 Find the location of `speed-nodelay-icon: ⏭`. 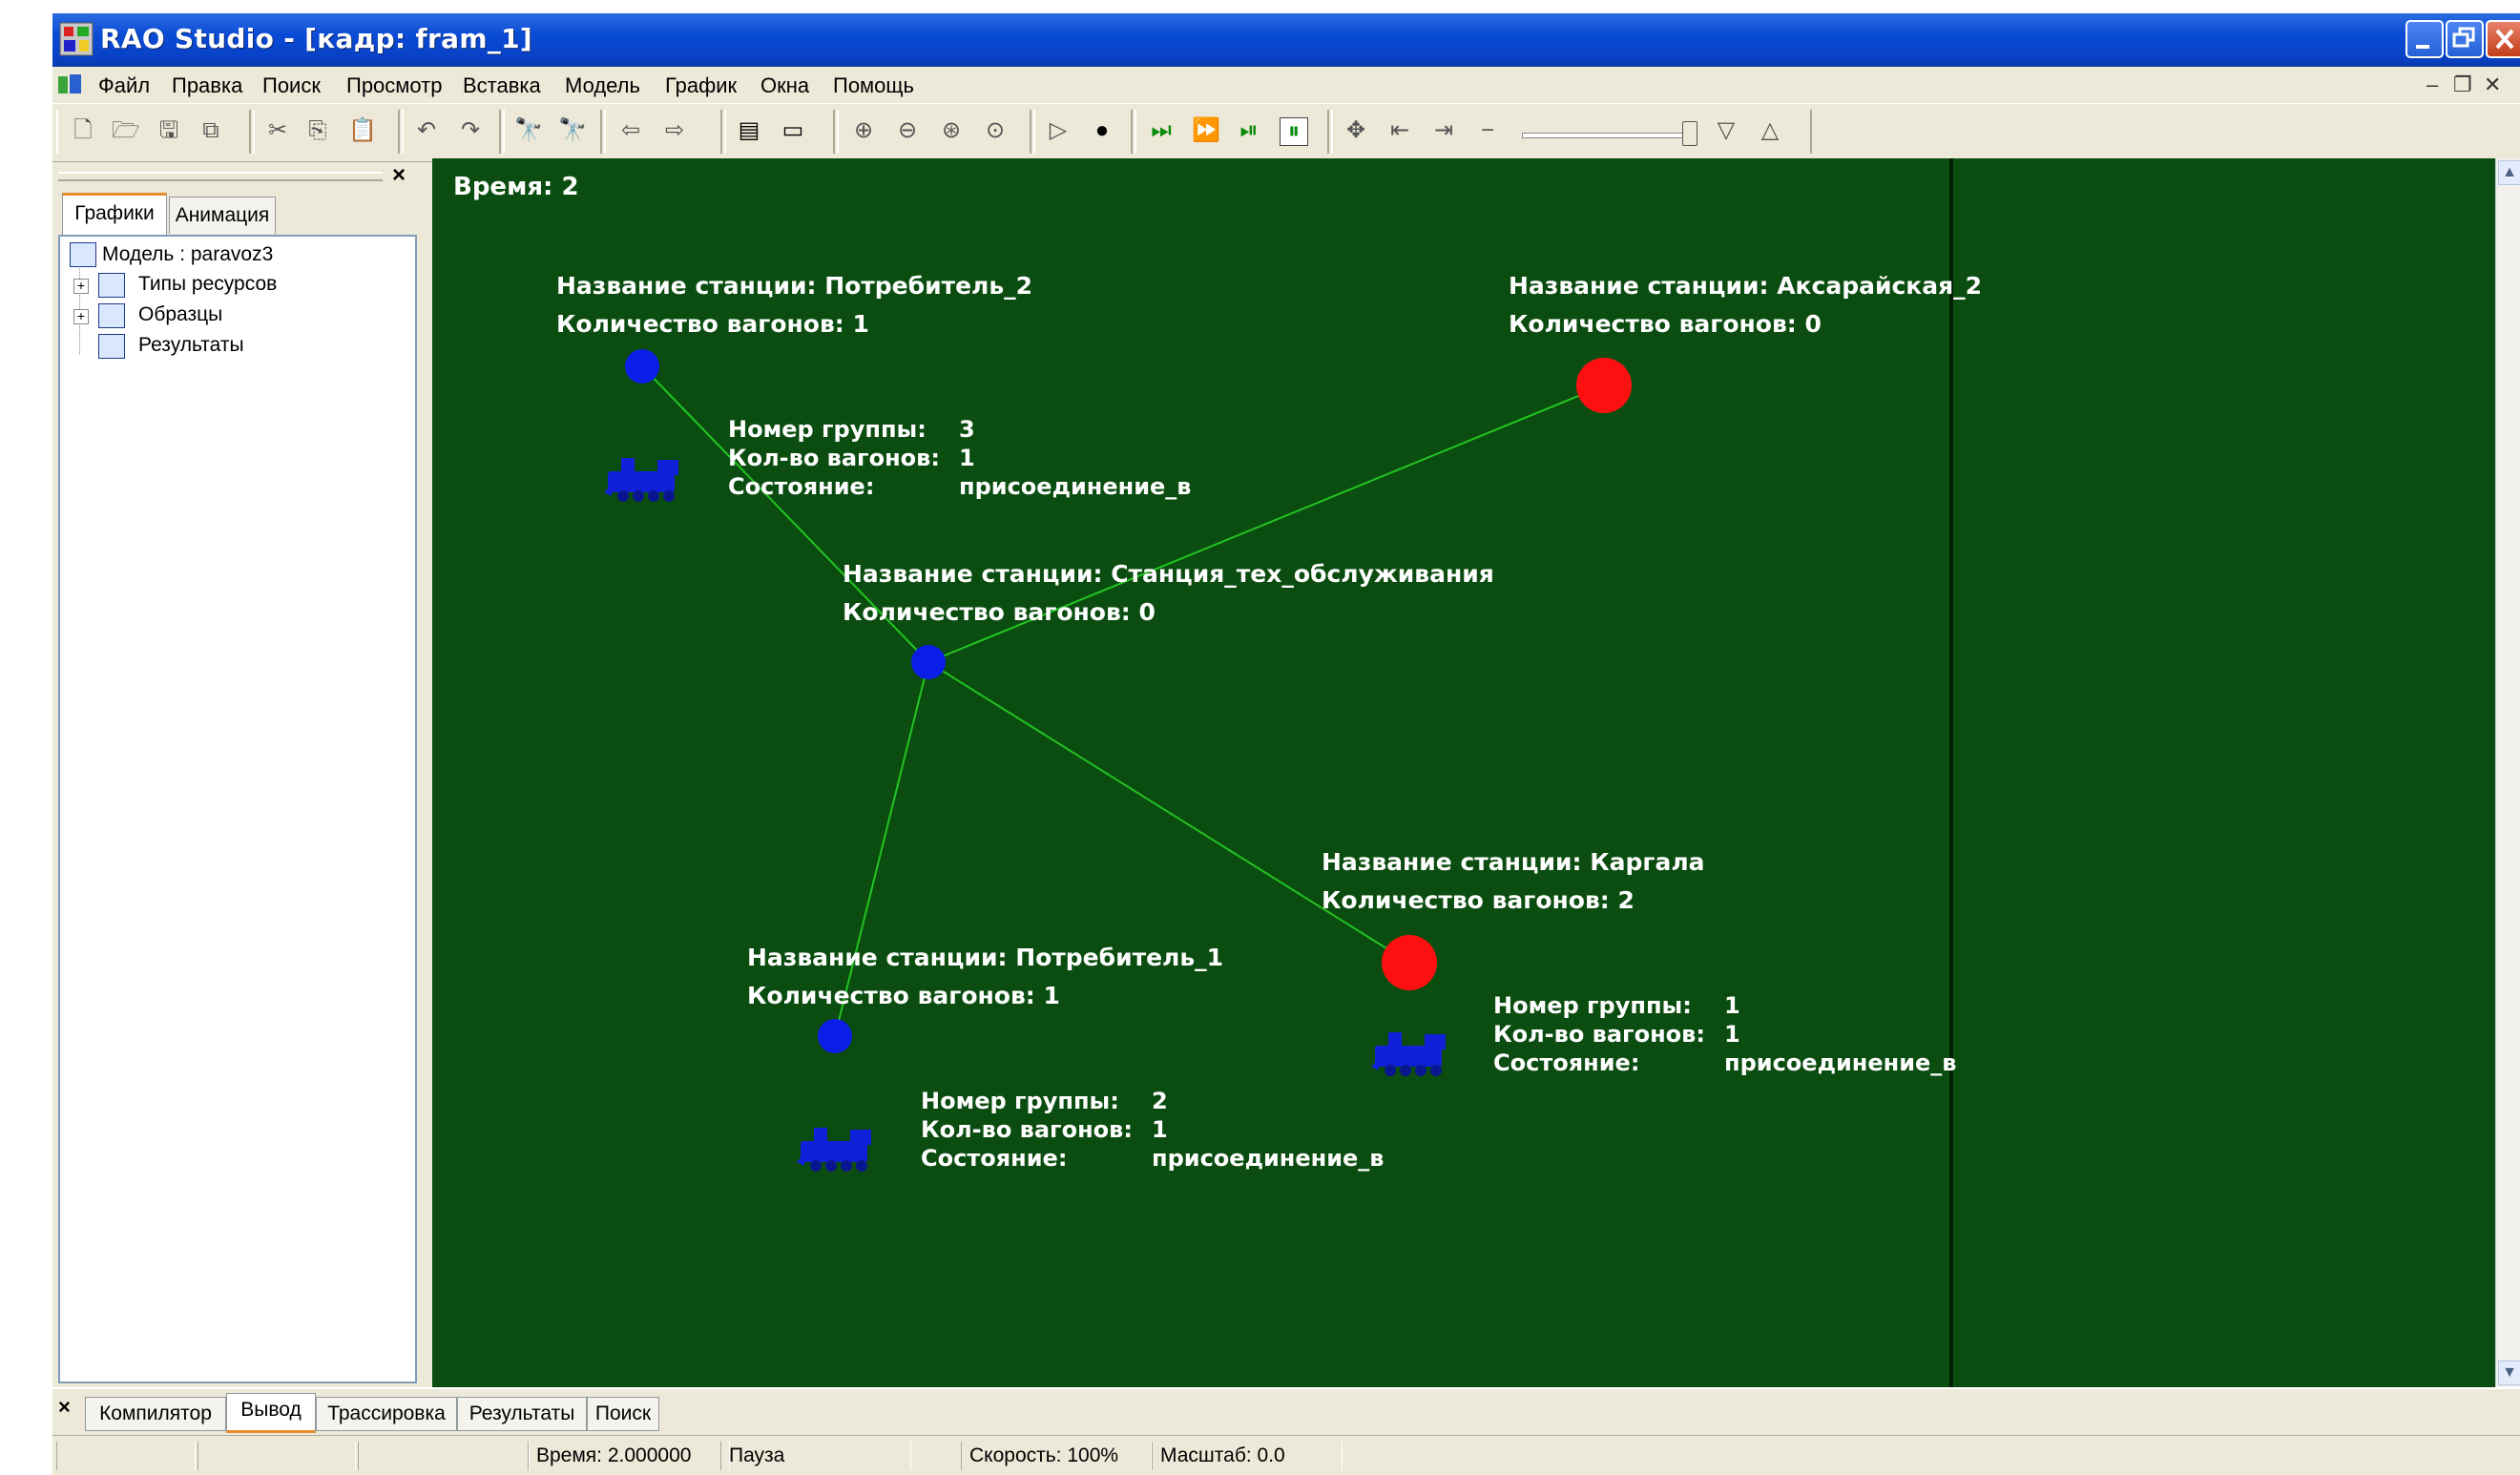

speed-nodelay-icon: ⏭ is located at coordinates (1162, 130).